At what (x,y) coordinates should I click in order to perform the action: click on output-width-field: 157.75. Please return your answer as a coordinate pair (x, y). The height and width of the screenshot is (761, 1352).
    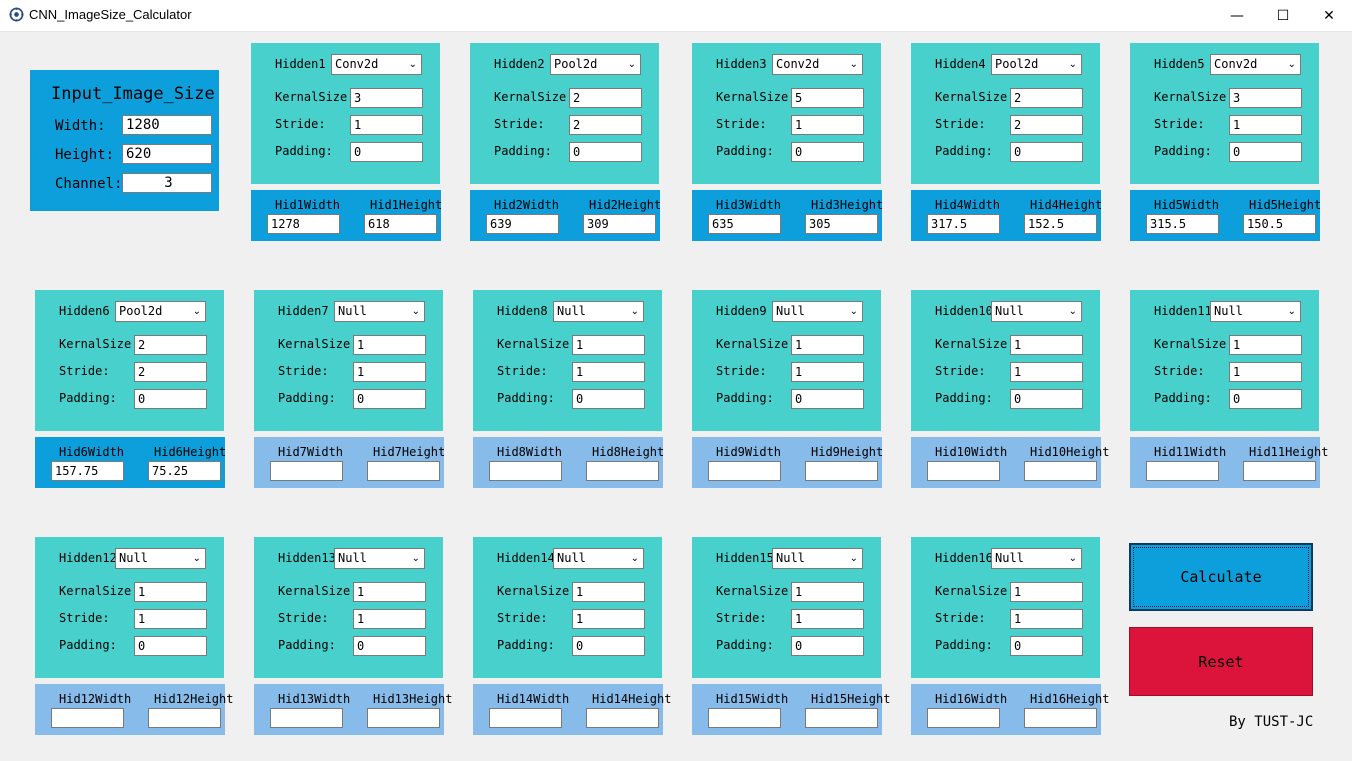
    Looking at the image, I should click on (87, 471).